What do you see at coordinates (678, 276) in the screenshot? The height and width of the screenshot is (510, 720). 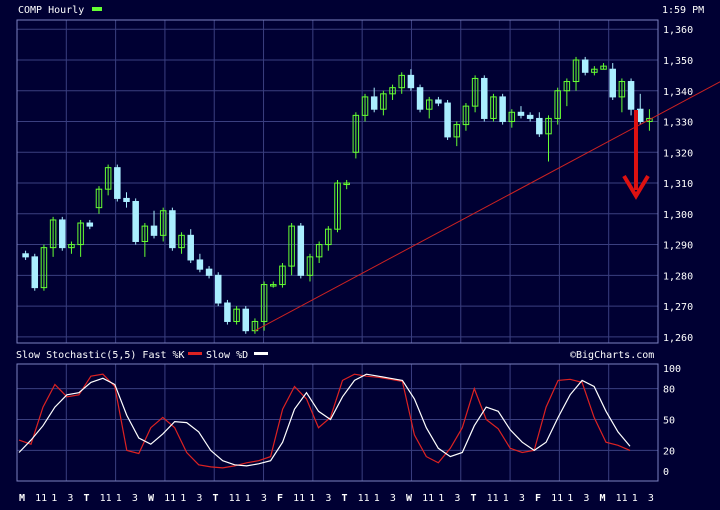 I see `price-y-tick: 1,280` at bounding box center [678, 276].